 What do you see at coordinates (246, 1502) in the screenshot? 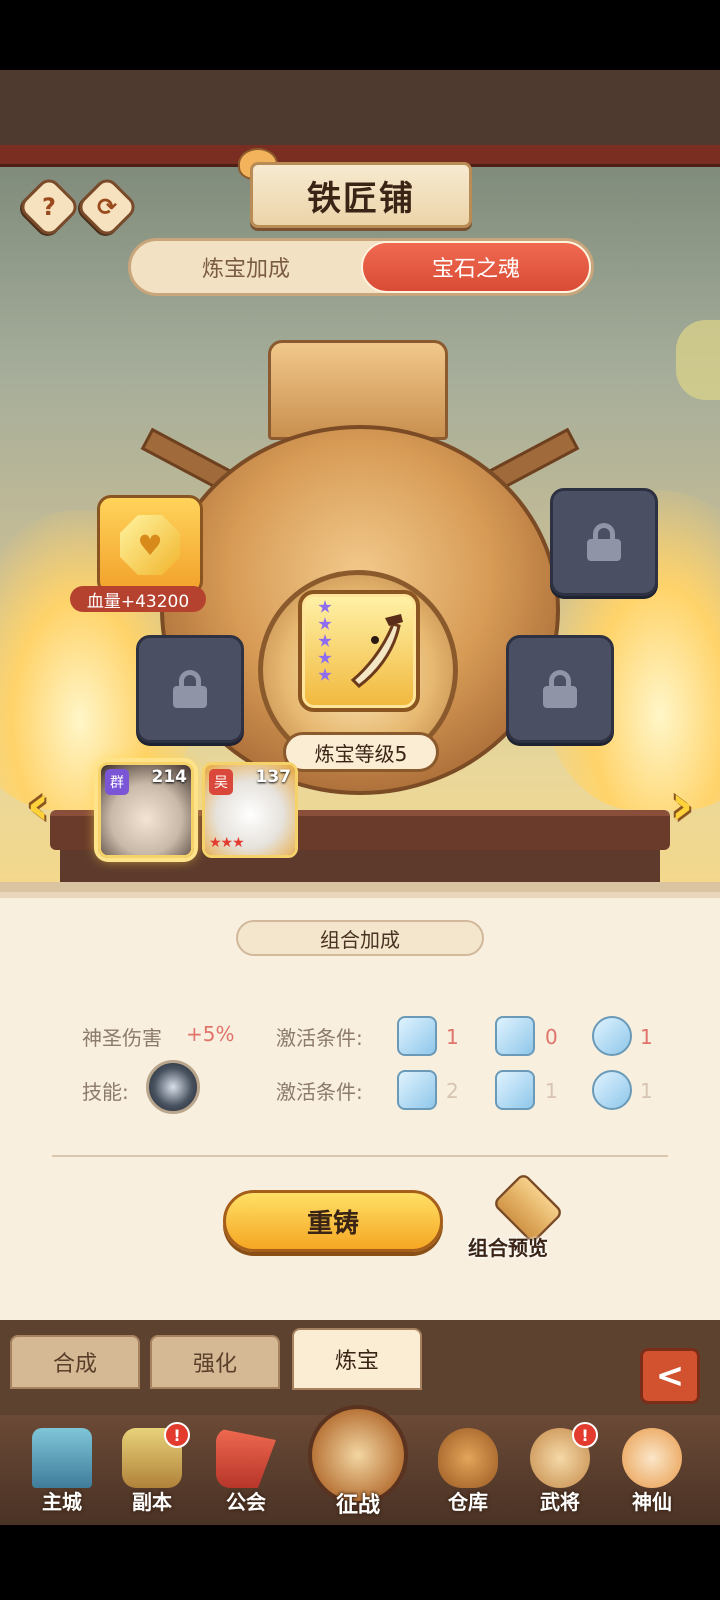
I see `nav-label: 公会` at bounding box center [246, 1502].